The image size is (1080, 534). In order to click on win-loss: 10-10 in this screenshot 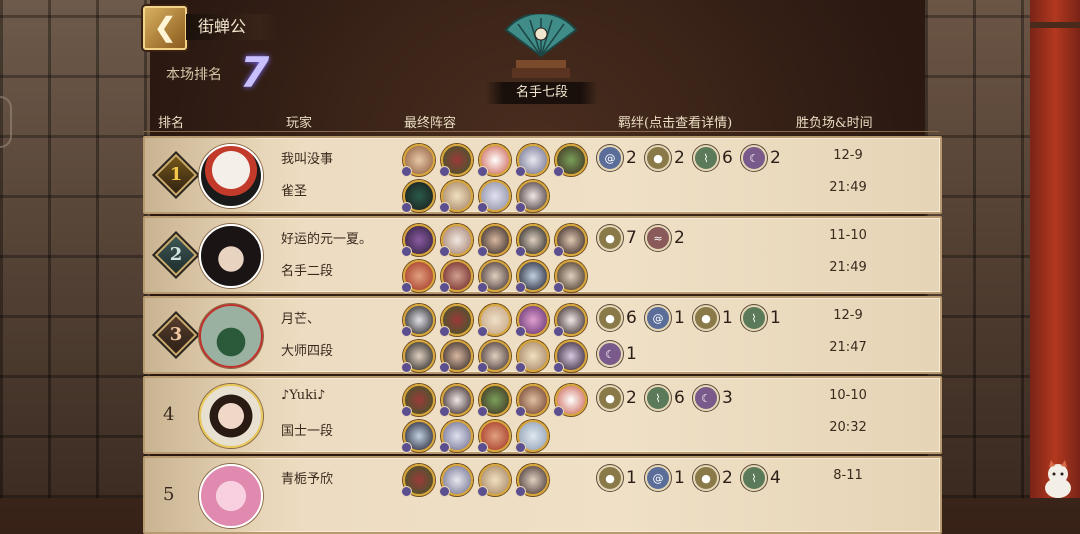, I will do `click(848, 395)`.